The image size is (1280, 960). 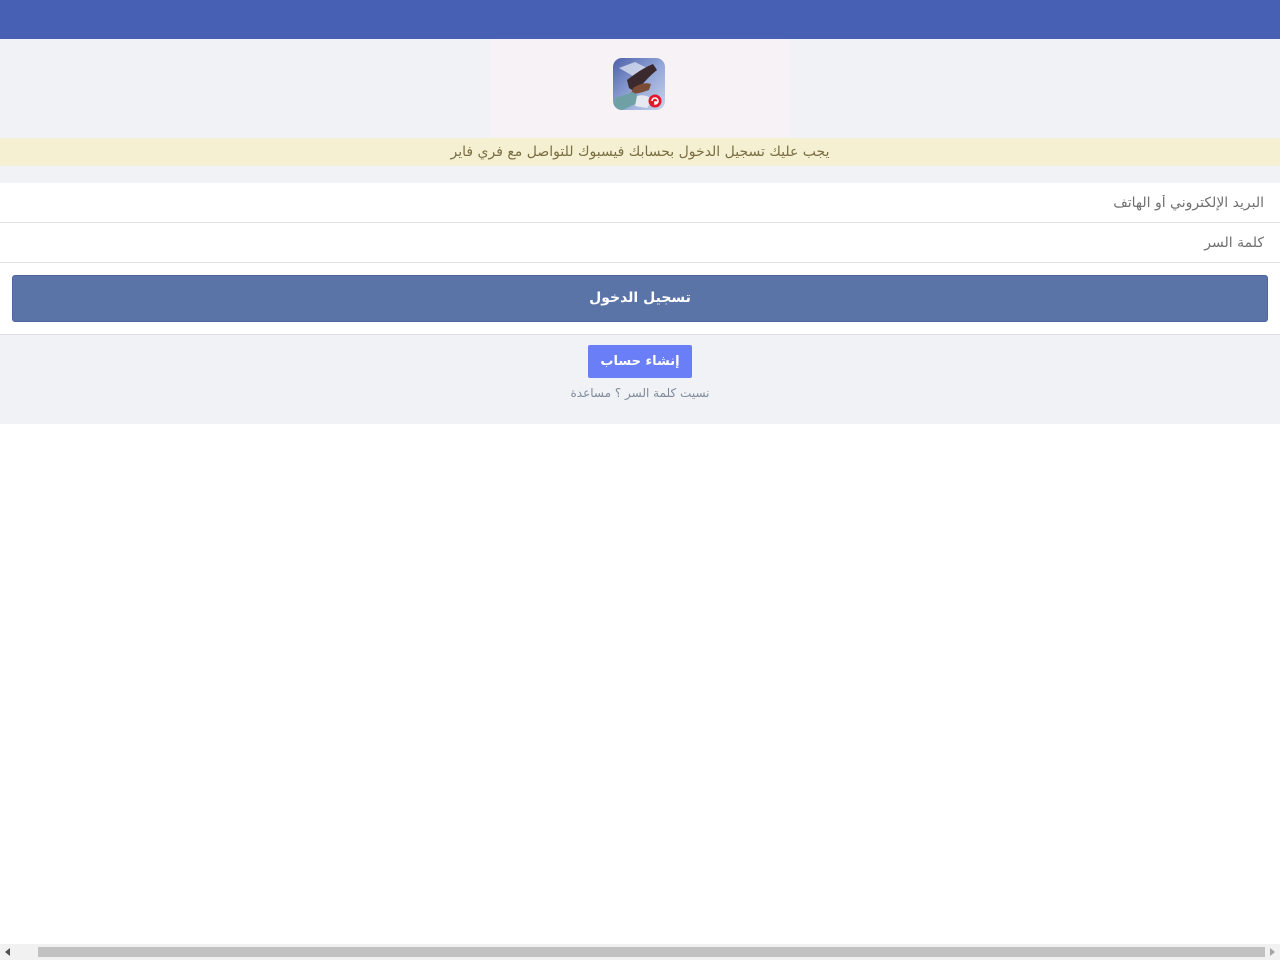 I want to click on email-input, so click(x=640, y=202).